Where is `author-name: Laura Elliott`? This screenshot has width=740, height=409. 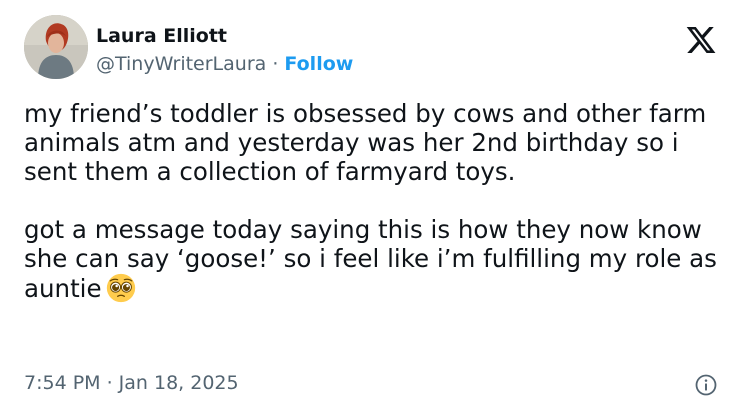
author-name: Laura Elliott is located at coordinates (161, 36).